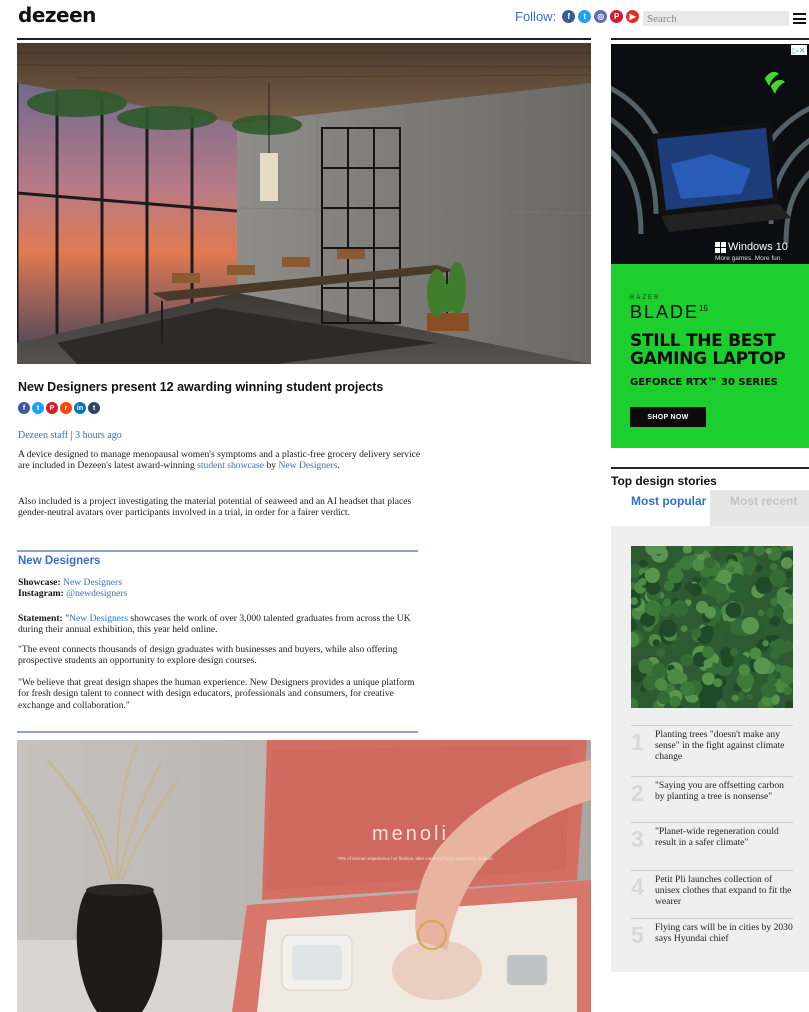  I want to click on follow-label: Follow:, so click(536, 16).